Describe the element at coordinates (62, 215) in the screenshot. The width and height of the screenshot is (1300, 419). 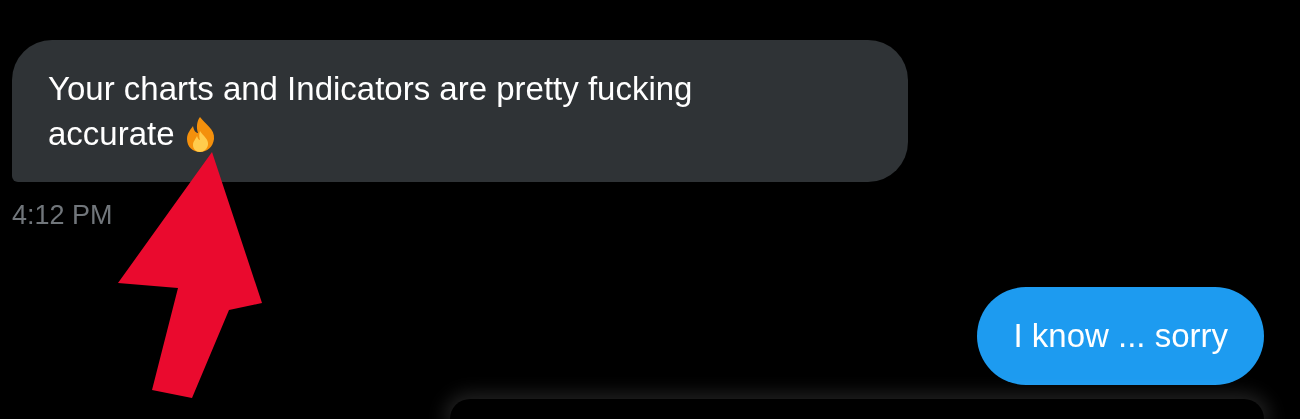
I see `message-time: 4:12 PM` at that location.